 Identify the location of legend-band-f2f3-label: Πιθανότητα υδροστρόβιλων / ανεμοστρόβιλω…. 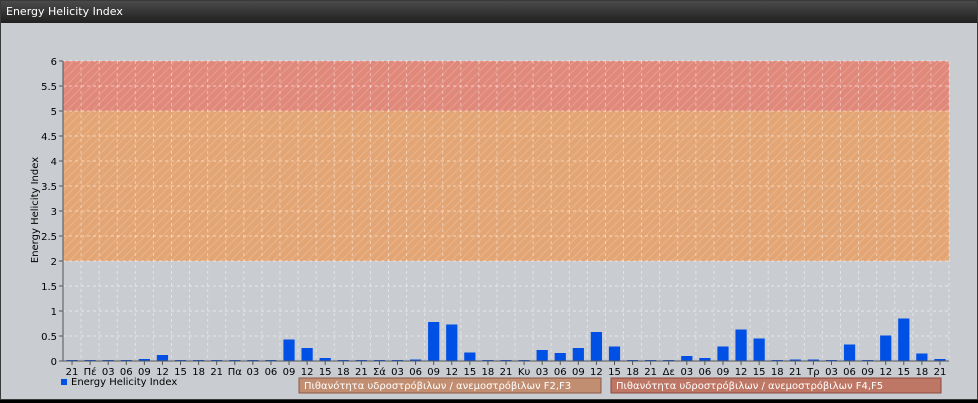
(437, 386).